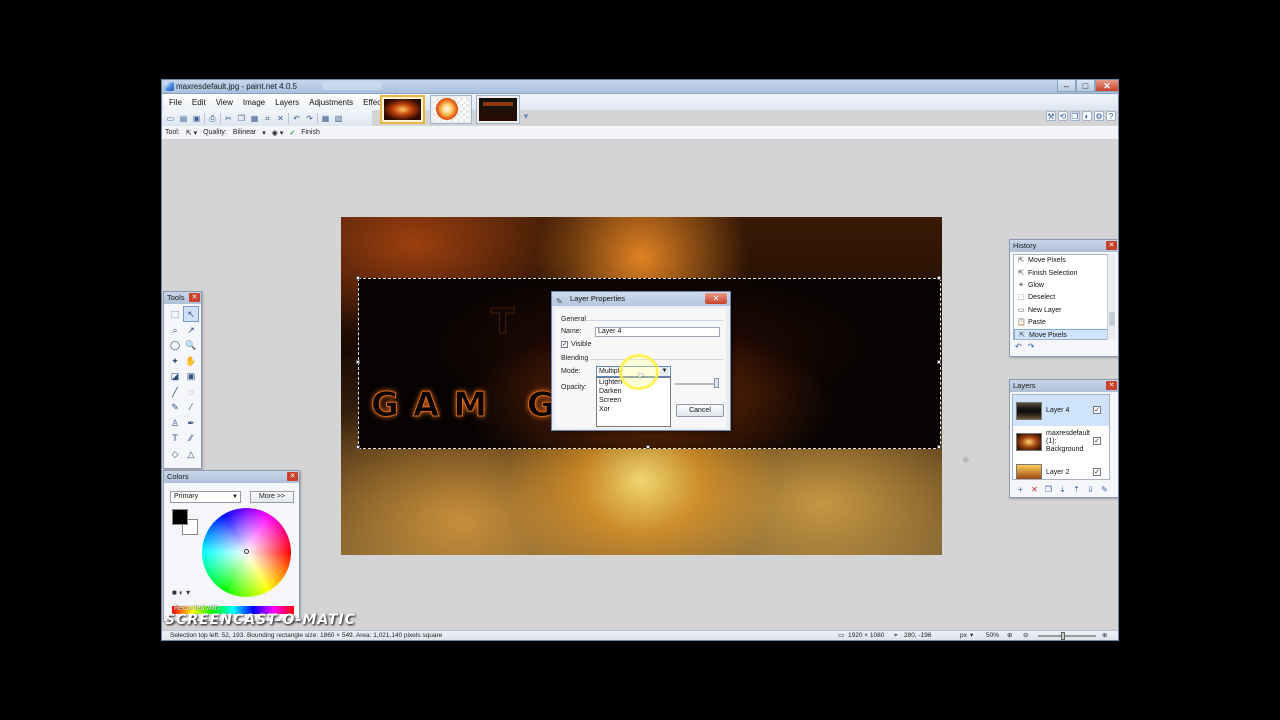 The height and width of the screenshot is (720, 1280). What do you see at coordinates (1061, 298) in the screenshot?
I see `history-item: ⬚ Deselect` at bounding box center [1061, 298].